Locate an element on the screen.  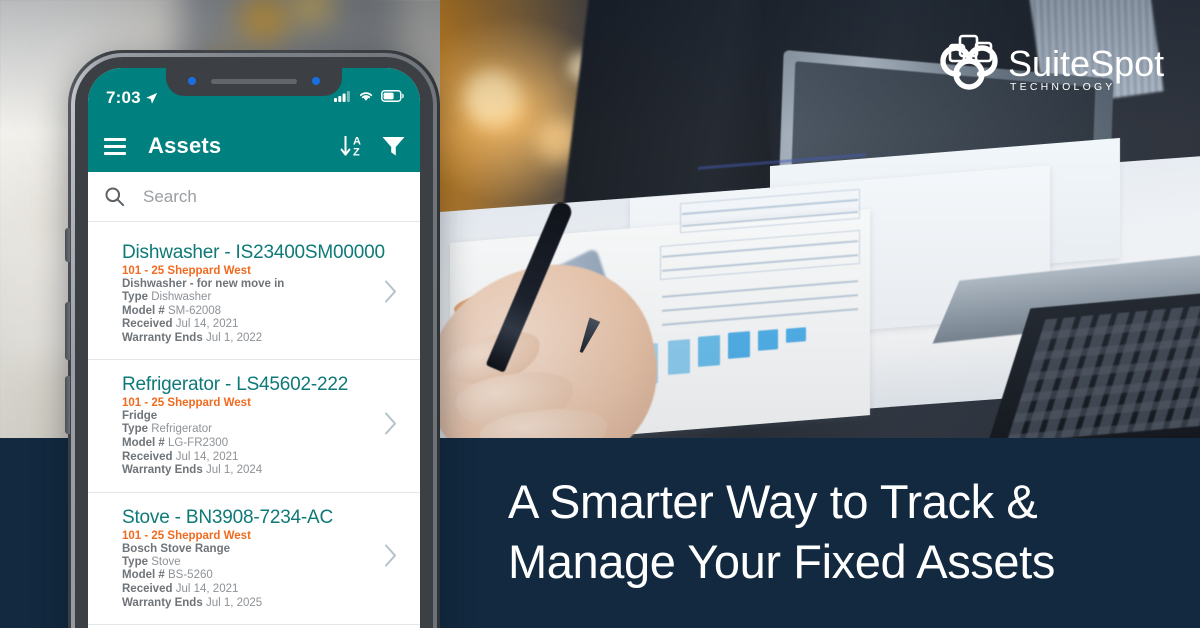
front-camera-icon is located at coordinates (192, 81).